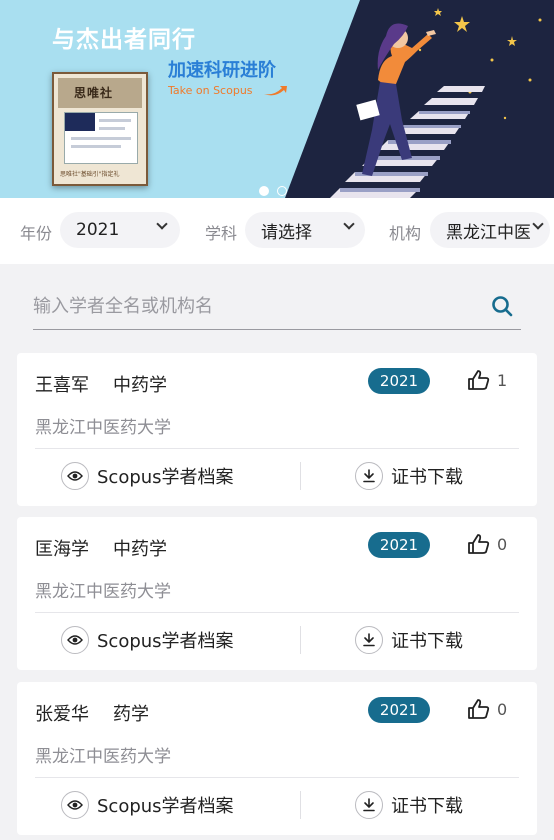 The width and height of the screenshot is (554, 840). What do you see at coordinates (90, 174) in the screenshot?
I see `book-caption: 思唯社"基础引"指定礼` at bounding box center [90, 174].